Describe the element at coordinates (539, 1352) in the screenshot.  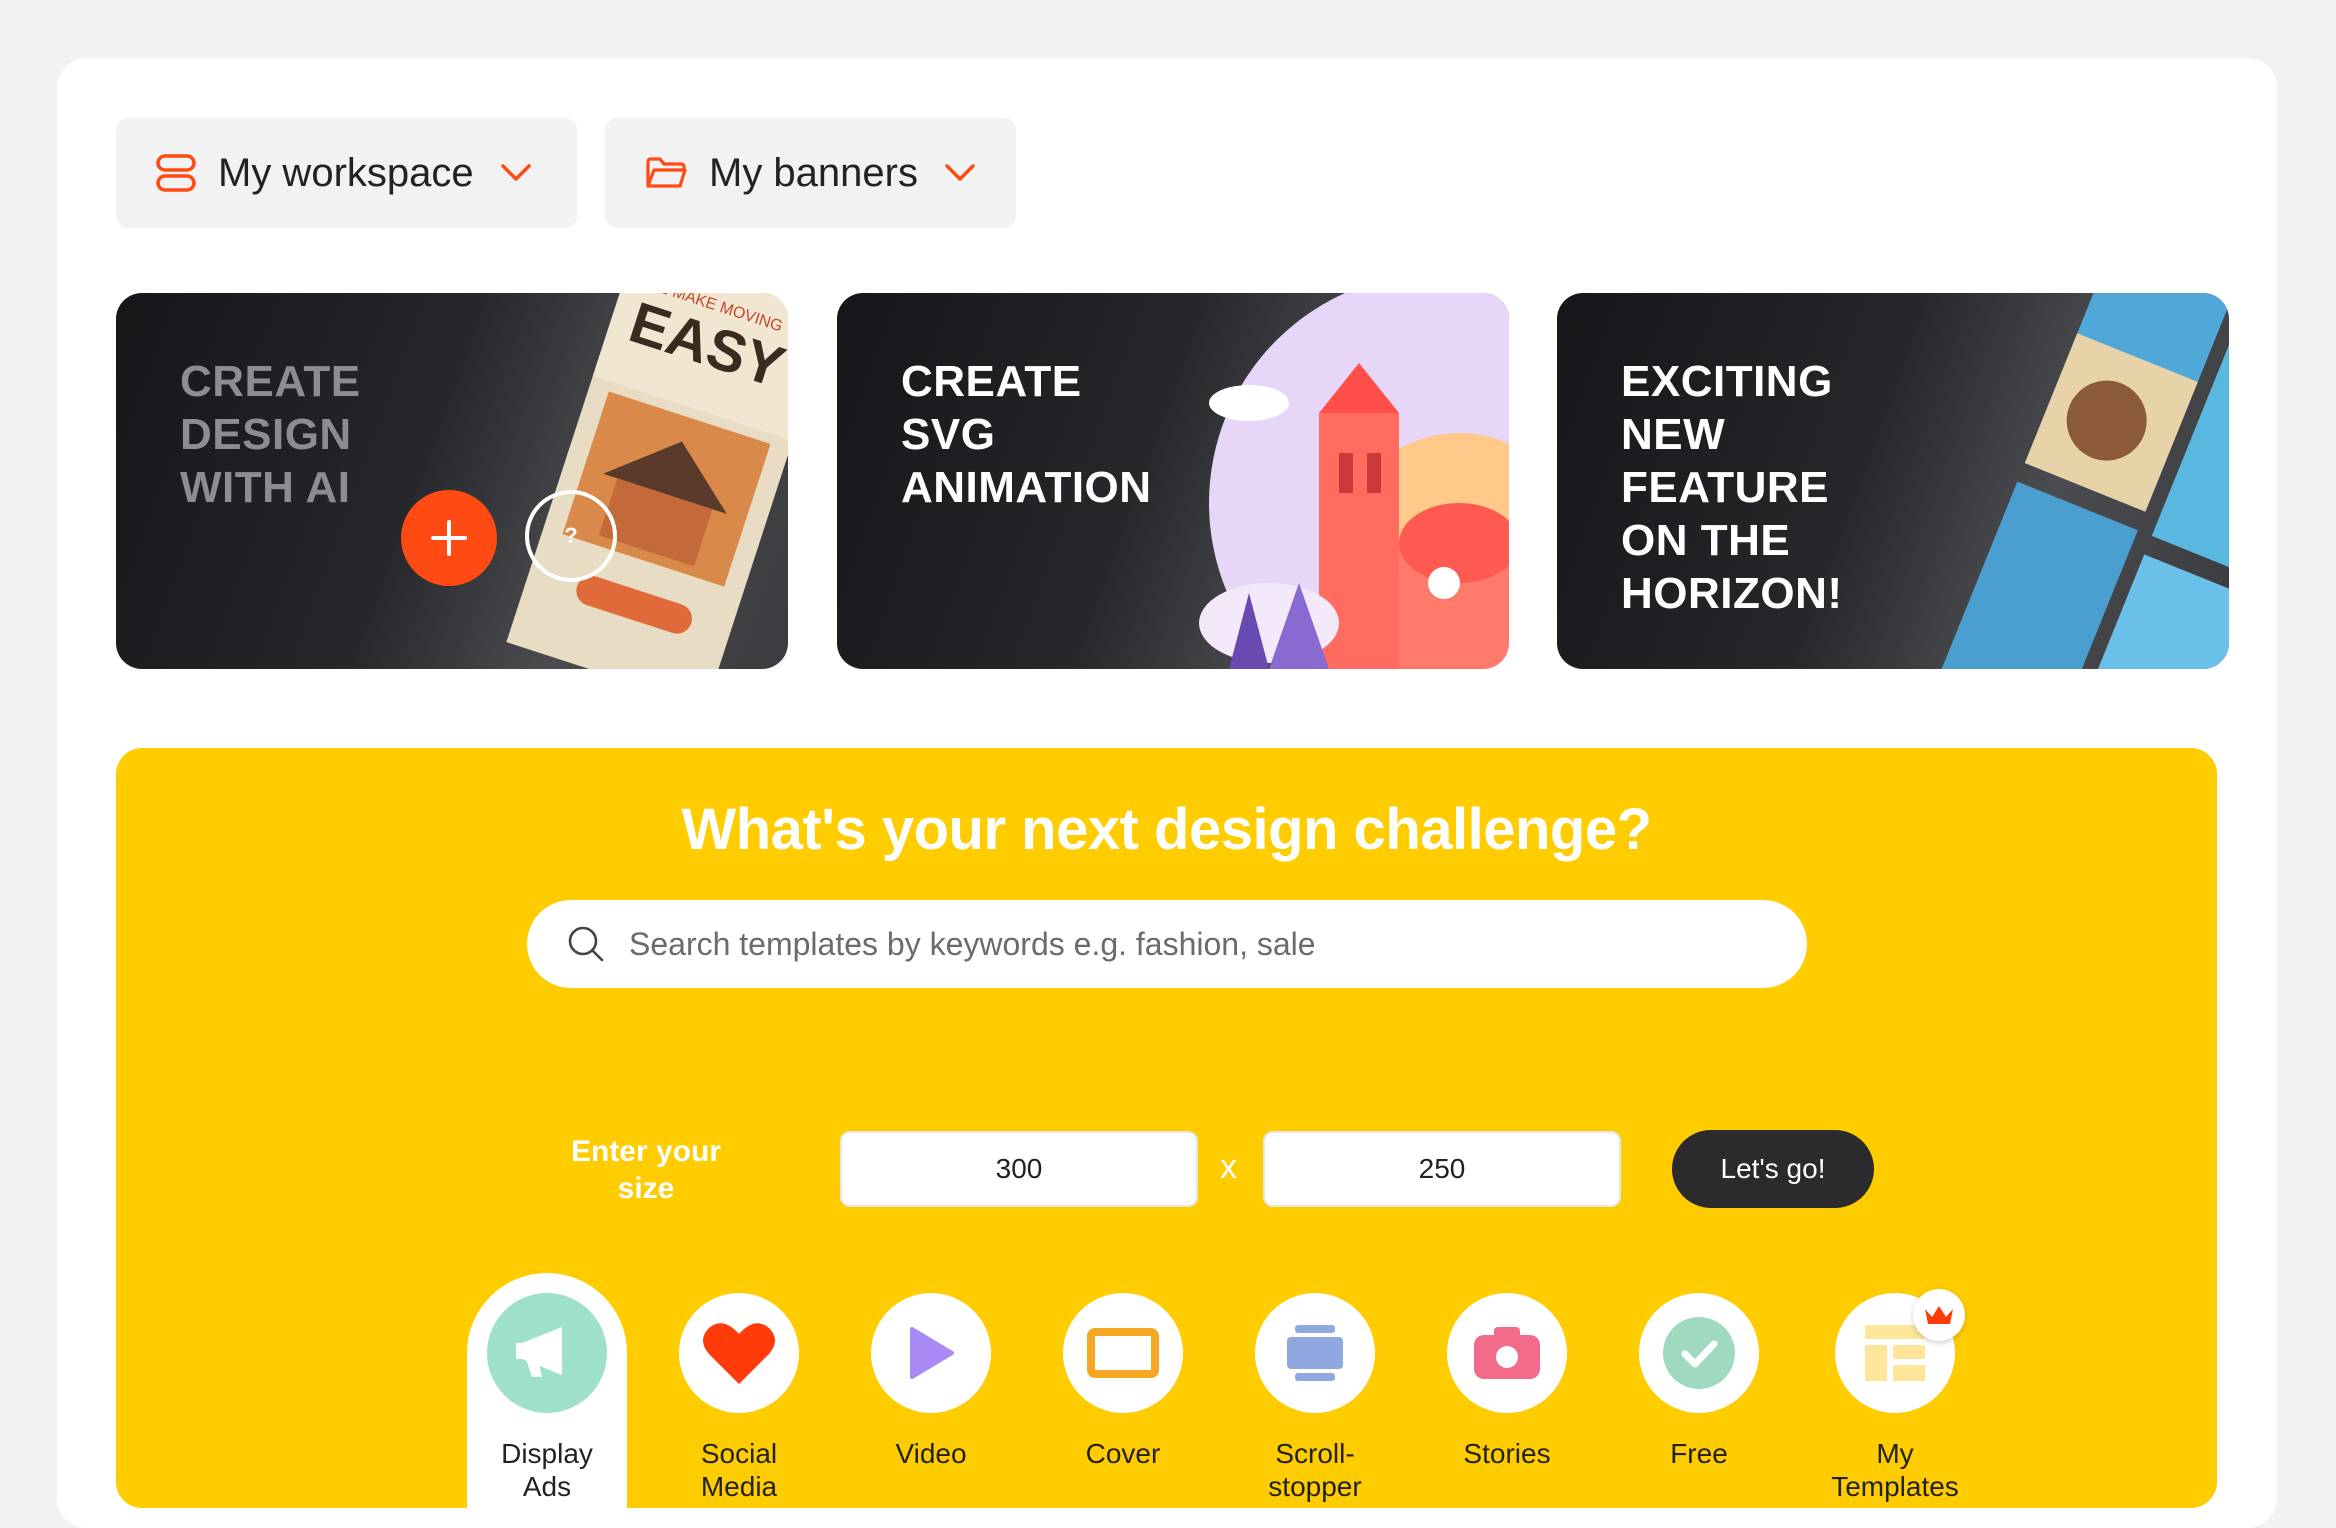
I see `megaphone-icon` at that location.